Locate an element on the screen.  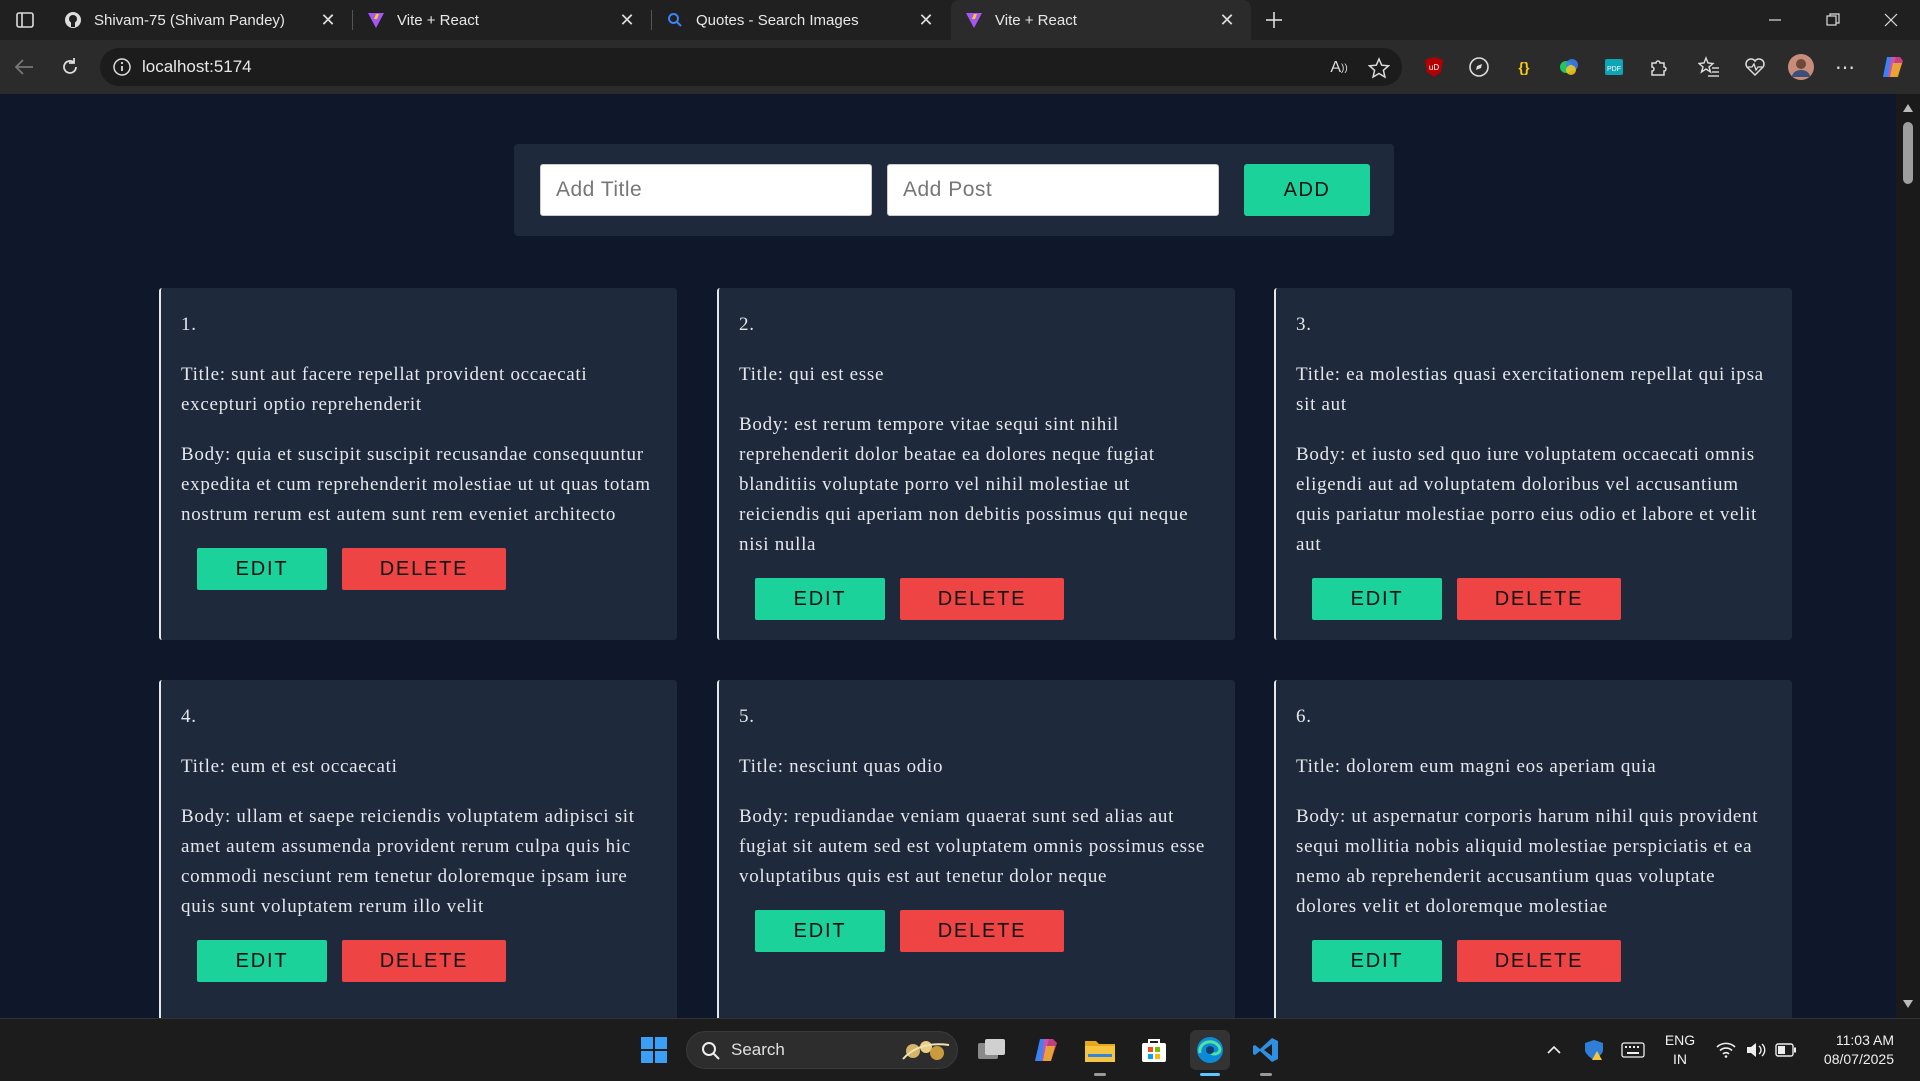
ublock-icon: uD is located at coordinates (1434, 67).